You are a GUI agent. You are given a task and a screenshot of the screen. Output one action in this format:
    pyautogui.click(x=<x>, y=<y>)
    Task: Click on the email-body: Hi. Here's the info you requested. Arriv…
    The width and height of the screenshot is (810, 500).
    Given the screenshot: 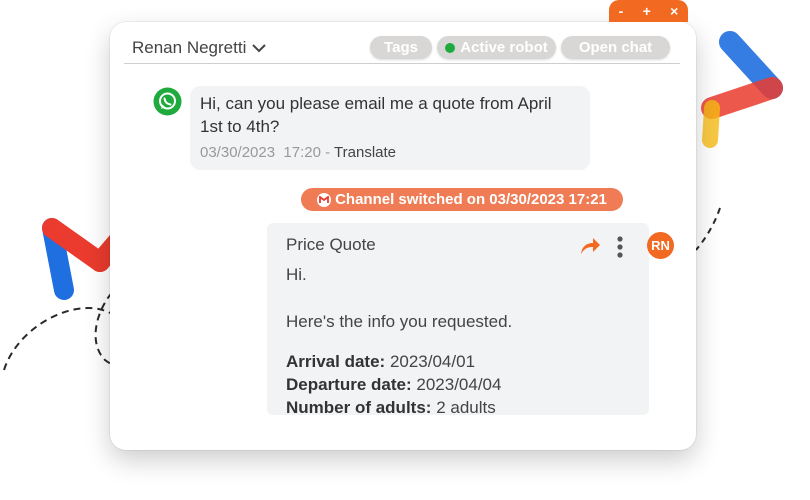 What is the action you would take?
    pyautogui.click(x=451, y=341)
    